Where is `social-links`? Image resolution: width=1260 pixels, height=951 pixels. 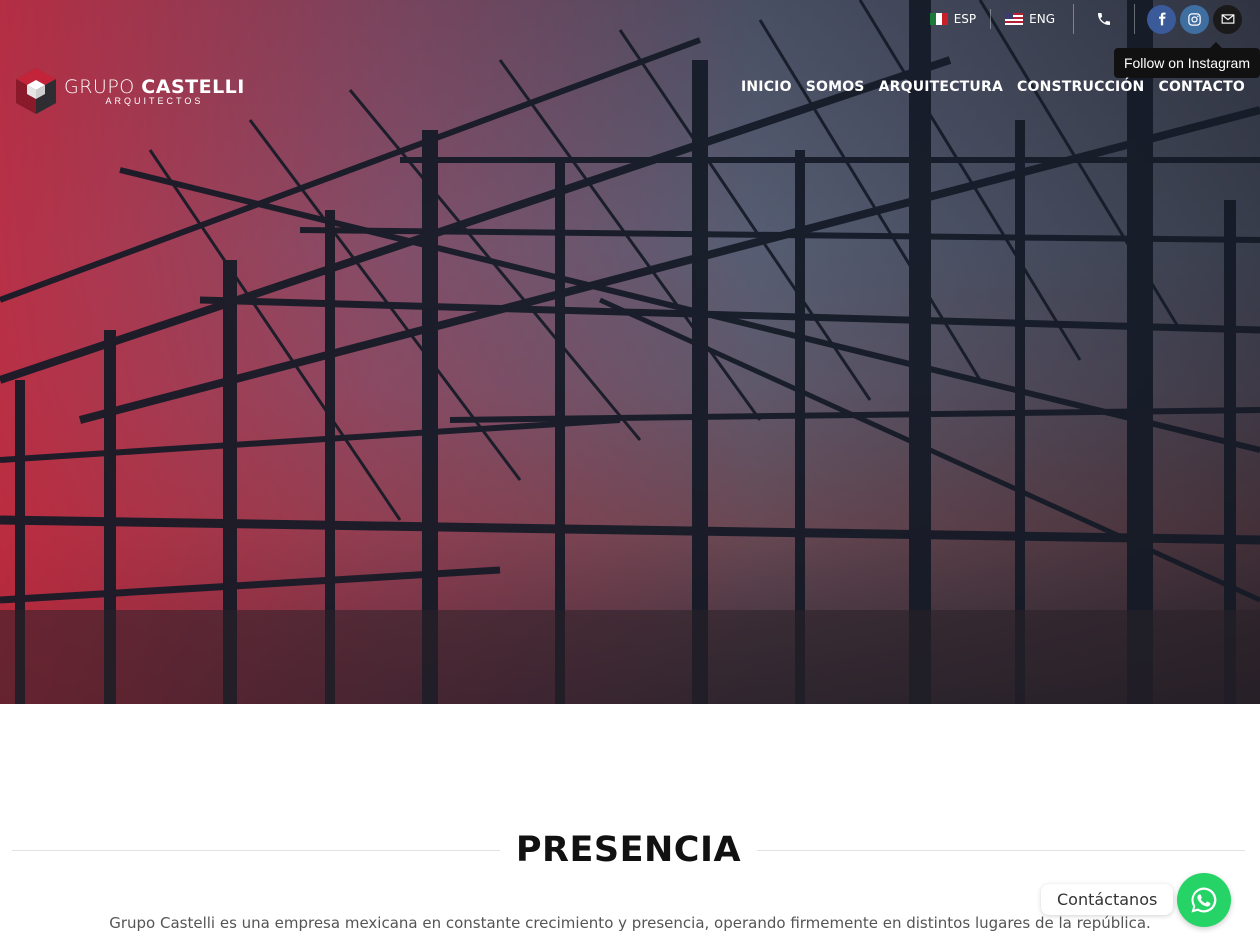
social-links is located at coordinates (1199, 19).